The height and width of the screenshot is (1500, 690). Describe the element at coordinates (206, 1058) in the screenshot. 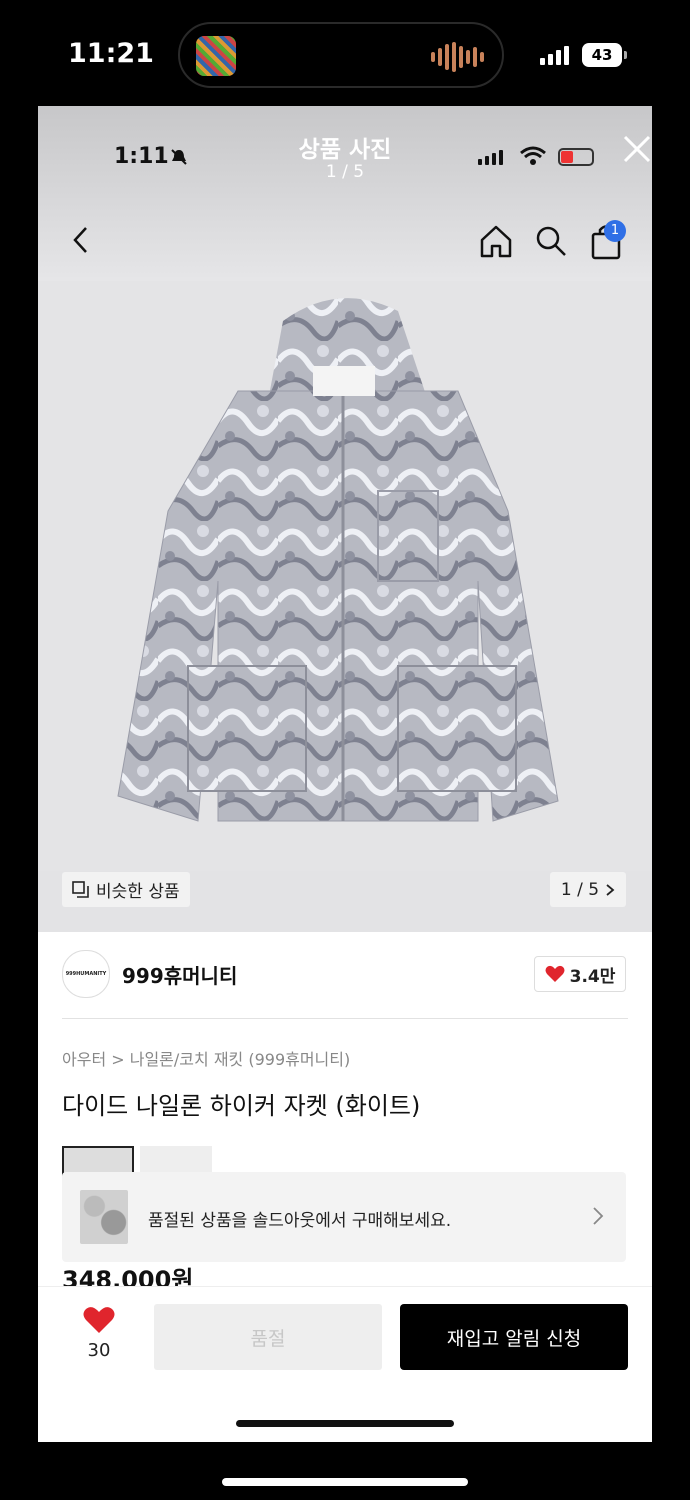

I see `category-breadcrumb: 아우터 > 나일론/코치 재킷 (999휴머니티)` at that location.